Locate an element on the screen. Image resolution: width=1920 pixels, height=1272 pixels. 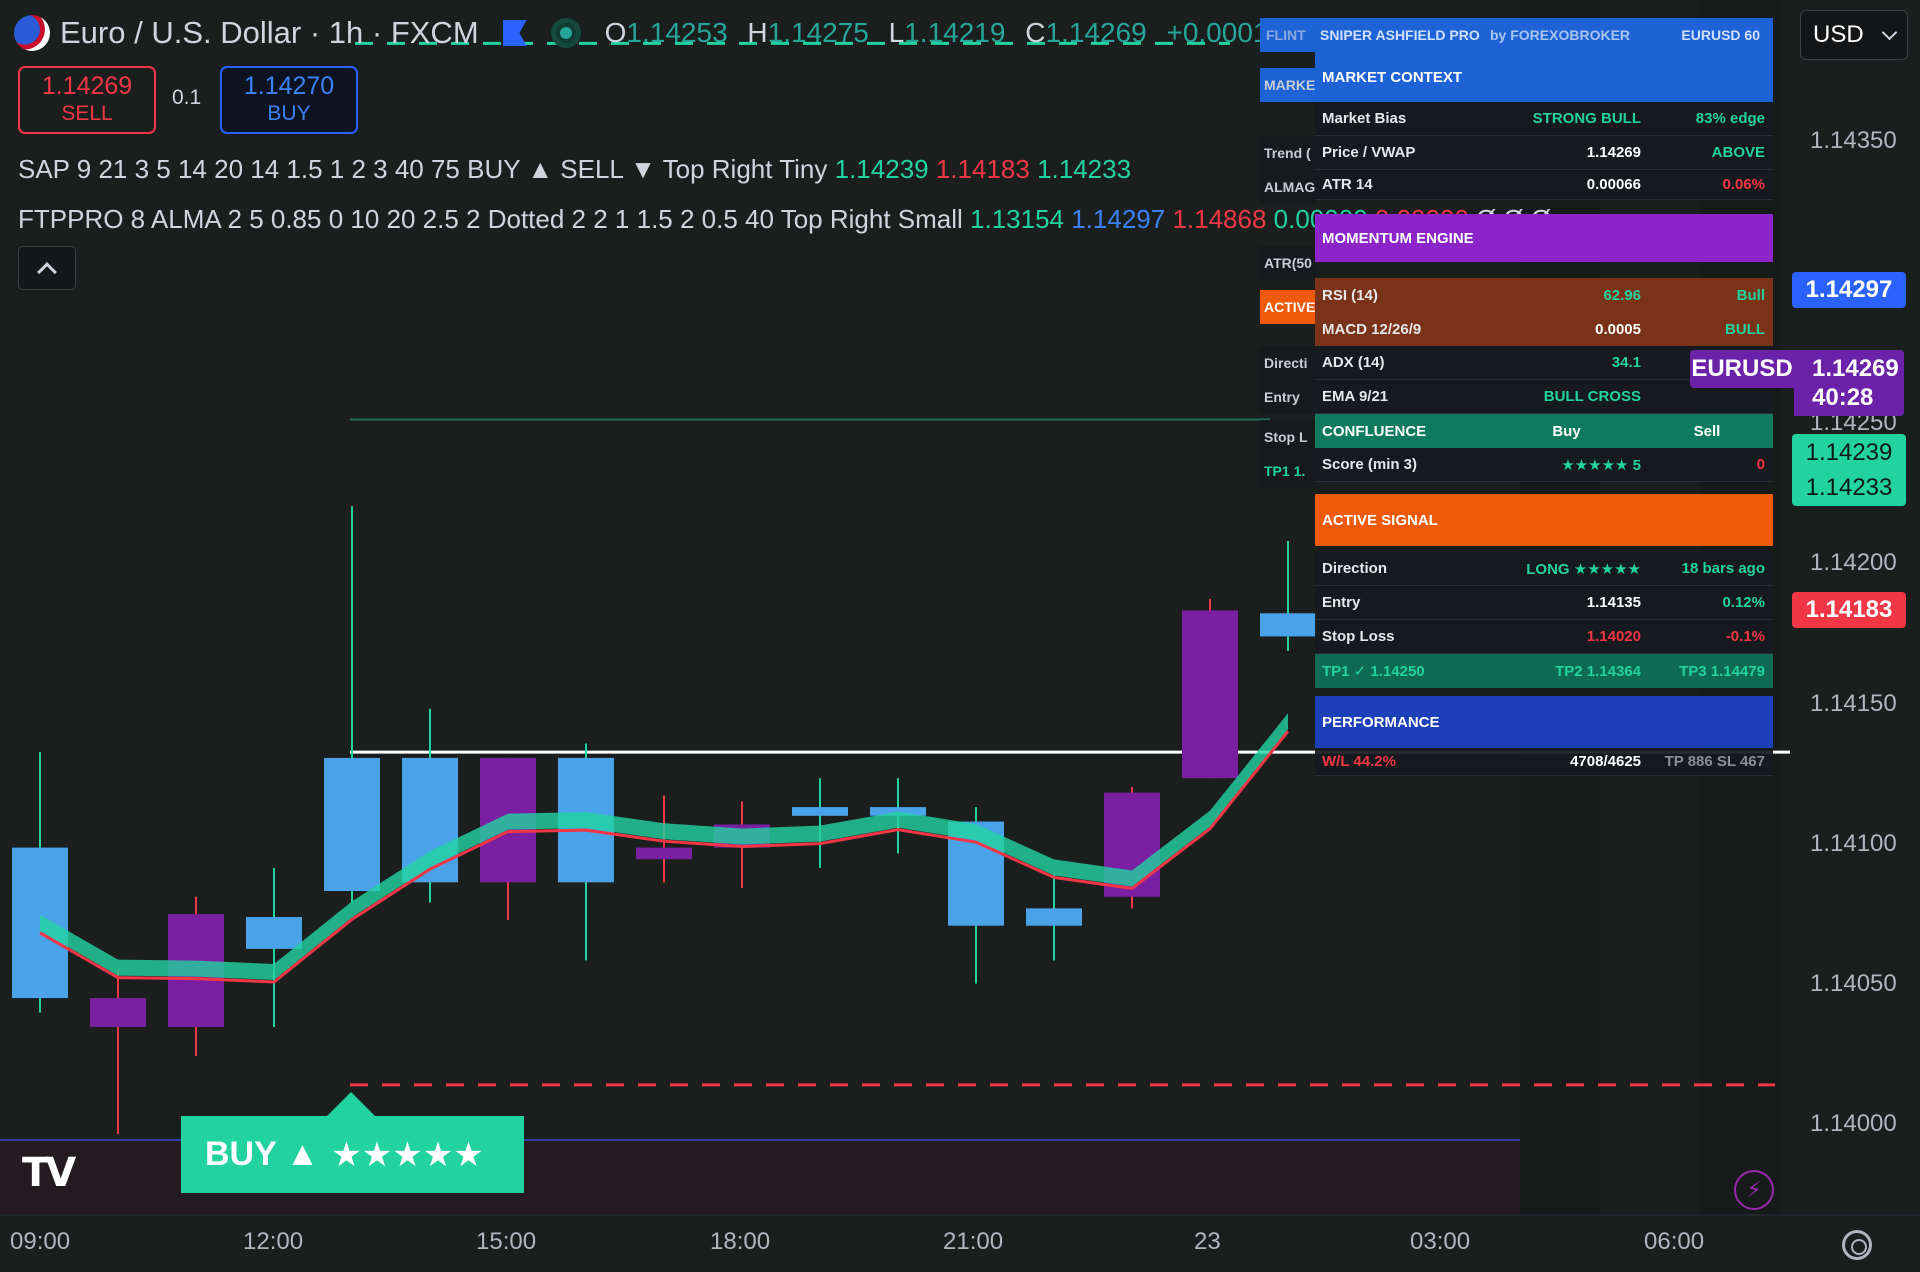
panel-row: Score (min 3) ★★★★★ 50 is located at coordinates (1544, 465).